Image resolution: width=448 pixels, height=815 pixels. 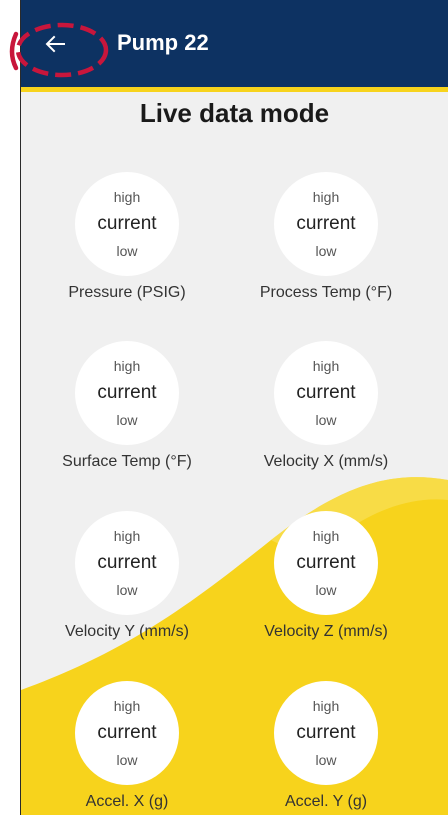 What do you see at coordinates (326, 461) in the screenshot?
I see `gauge-label: Velocity X (mm/s)` at bounding box center [326, 461].